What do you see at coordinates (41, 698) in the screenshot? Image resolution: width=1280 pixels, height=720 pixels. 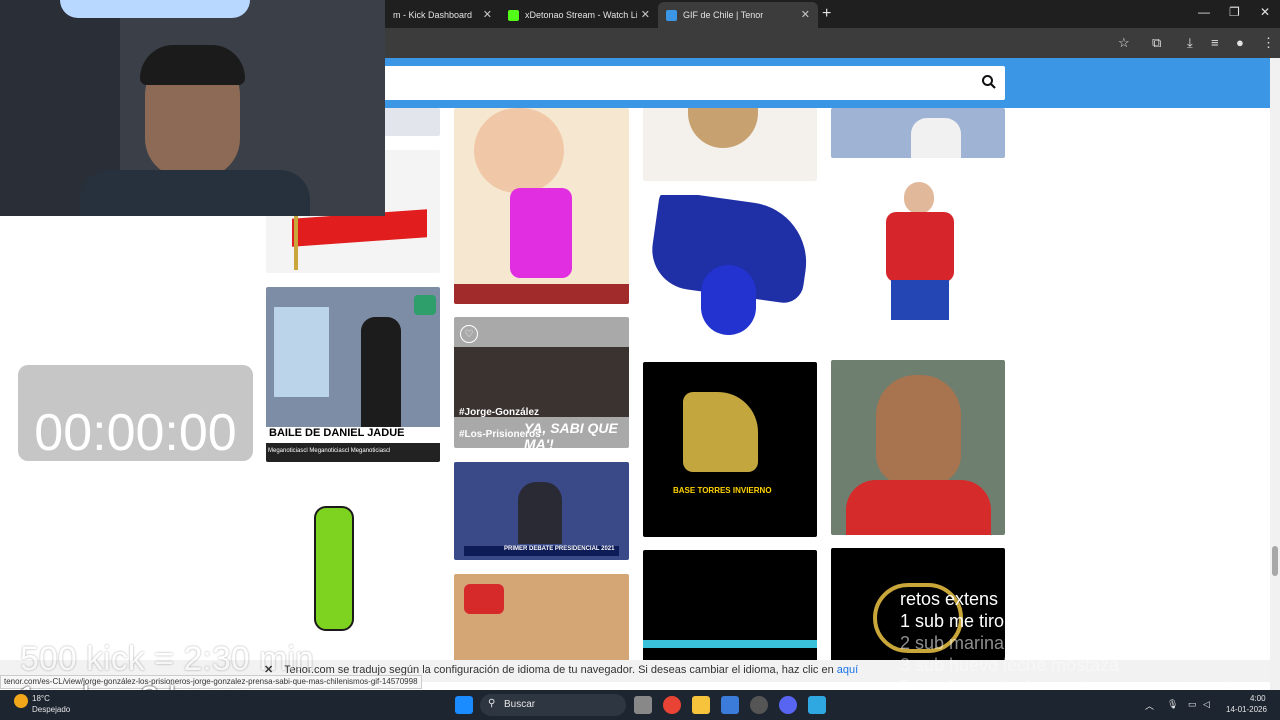 I see `weather-temp: 18°C` at bounding box center [41, 698].